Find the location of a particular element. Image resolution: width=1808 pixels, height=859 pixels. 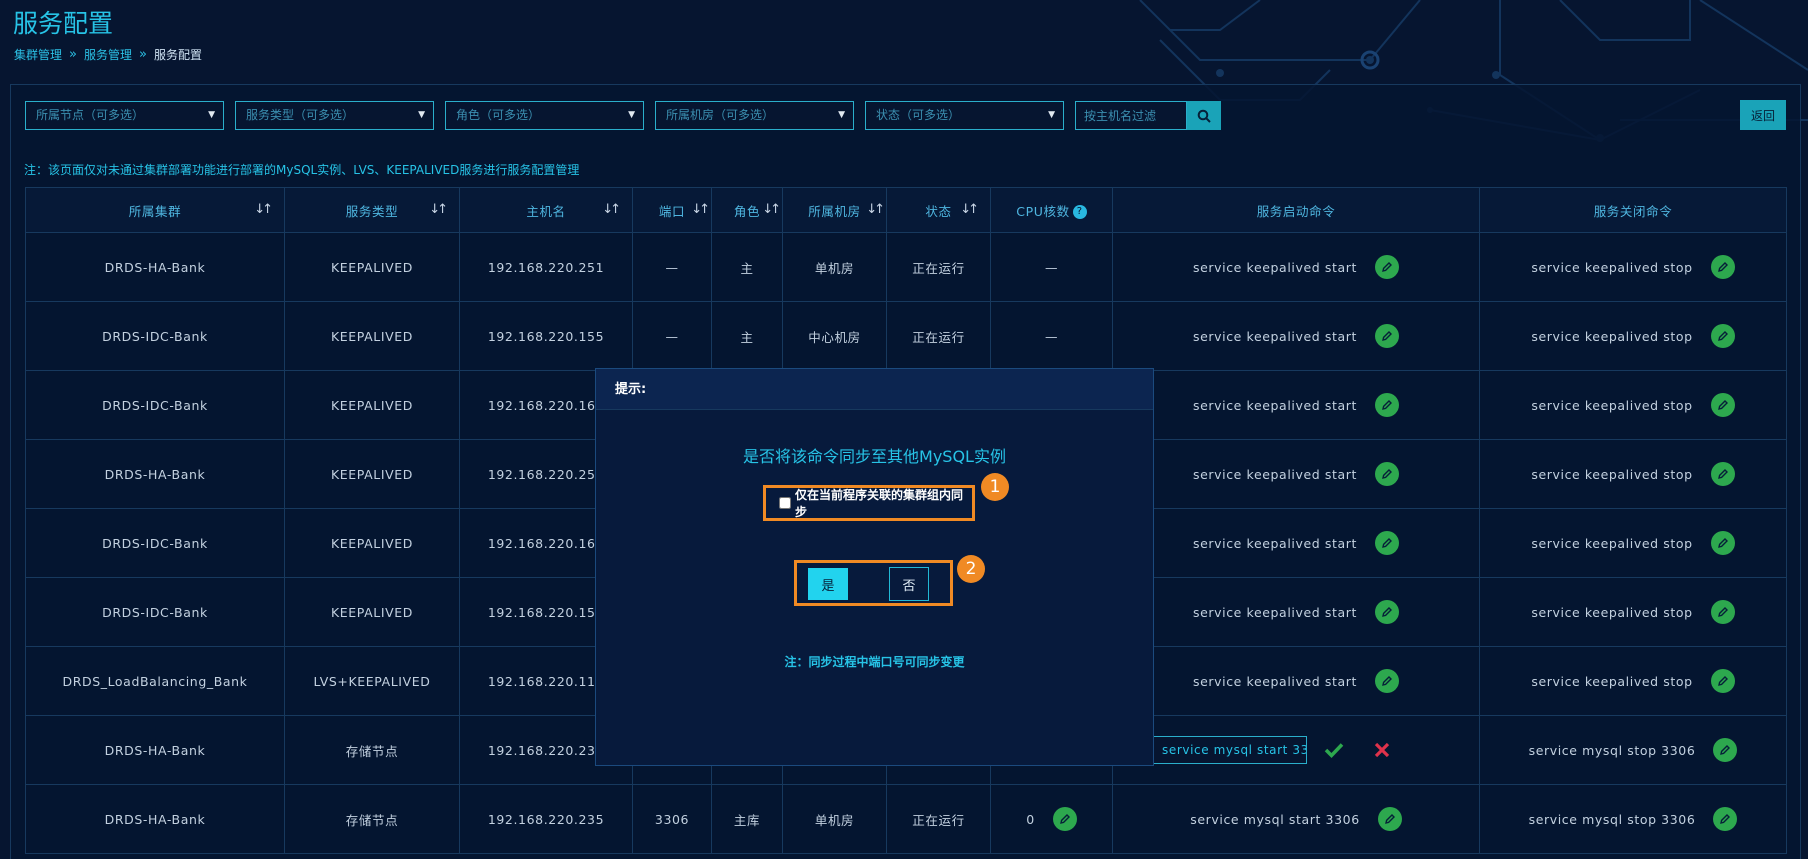

column-header-service-type: 服务类型 ↓↑ is located at coordinates (372, 210).